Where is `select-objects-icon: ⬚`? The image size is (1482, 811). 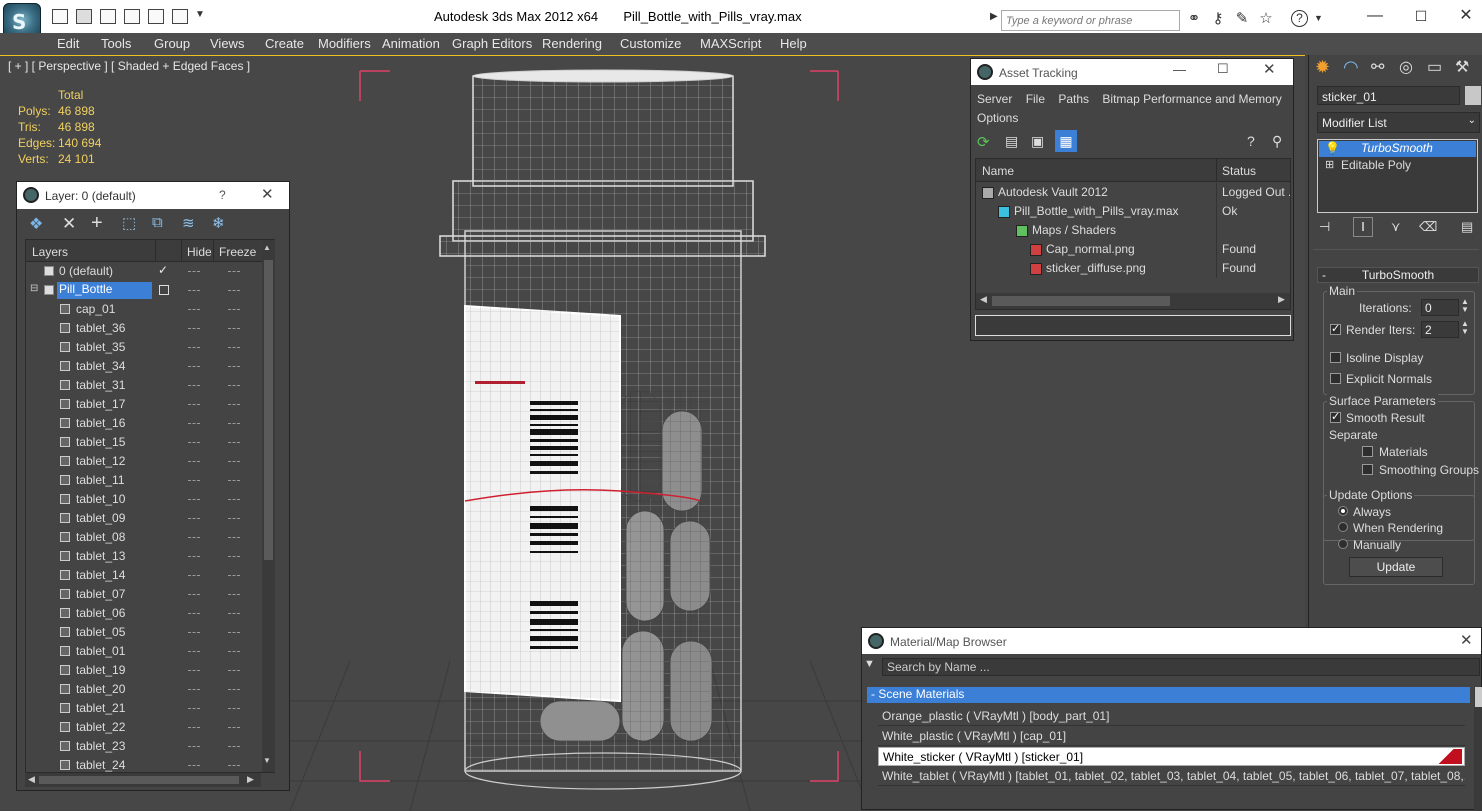
select-objects-icon: ⬚ is located at coordinates (129, 223).